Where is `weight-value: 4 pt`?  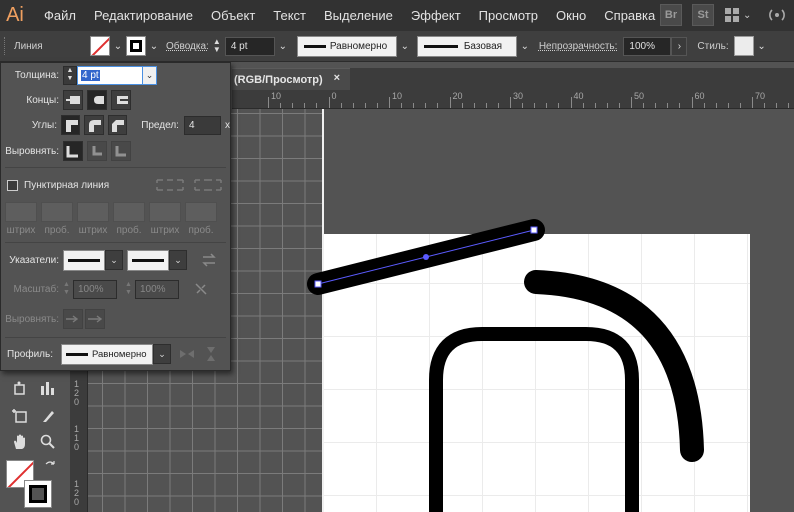
weight-value: 4 pt is located at coordinates (90, 75).